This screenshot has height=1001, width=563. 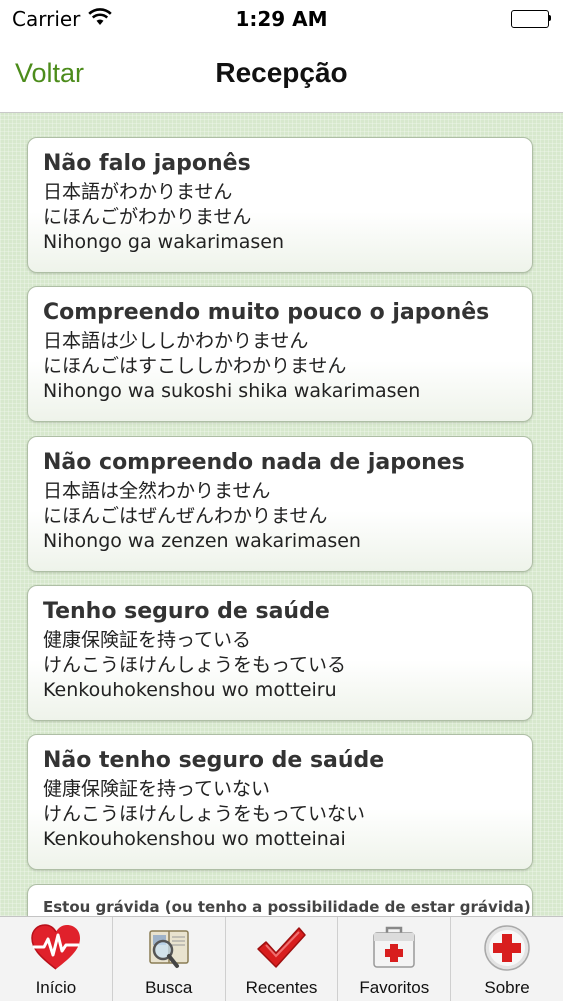 I want to click on phrase-kanji: 日本語は少ししかわかりません, so click(x=176, y=341).